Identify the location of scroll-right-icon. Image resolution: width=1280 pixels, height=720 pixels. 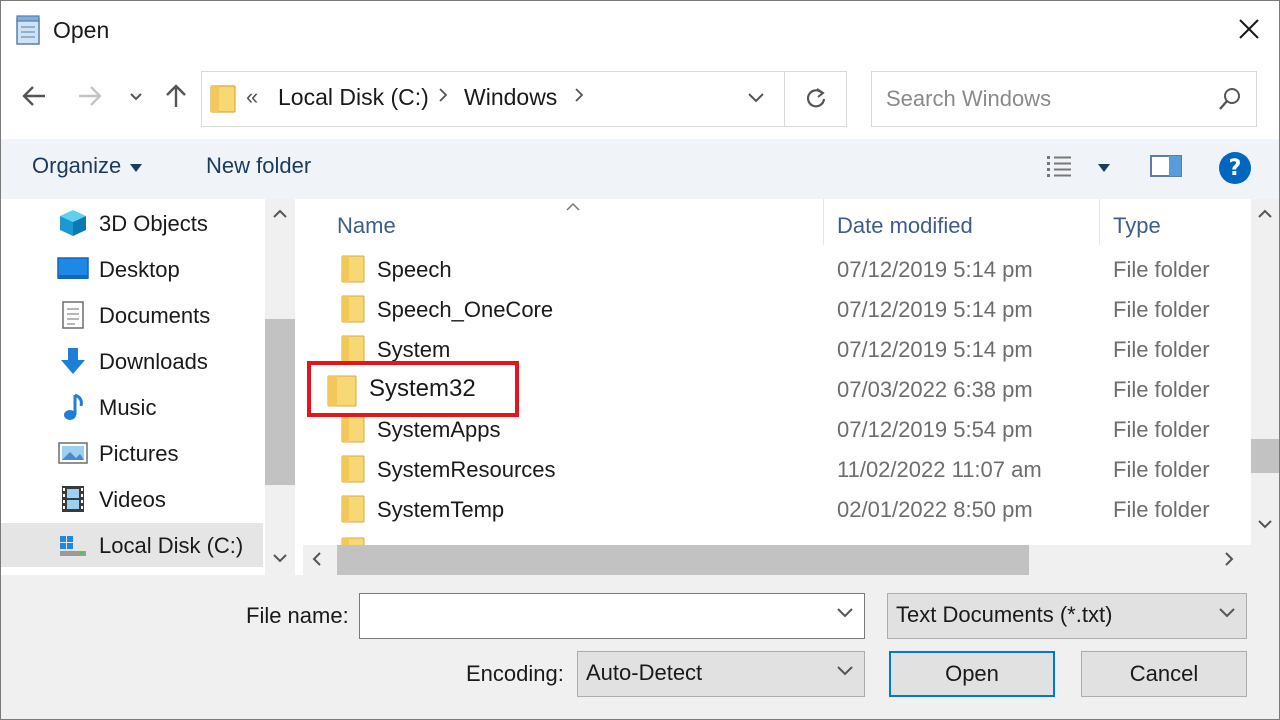
(1229, 561).